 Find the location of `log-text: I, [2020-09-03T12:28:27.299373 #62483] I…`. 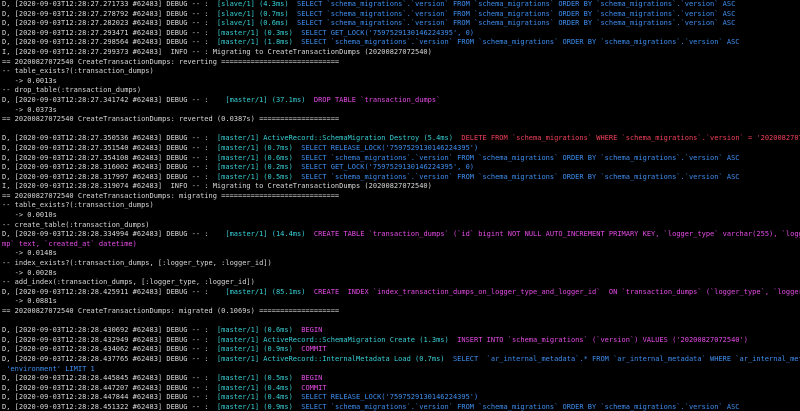

log-text: I, [2020-09-03T12:28:27.299373 #62483] I… is located at coordinates (217, 51).